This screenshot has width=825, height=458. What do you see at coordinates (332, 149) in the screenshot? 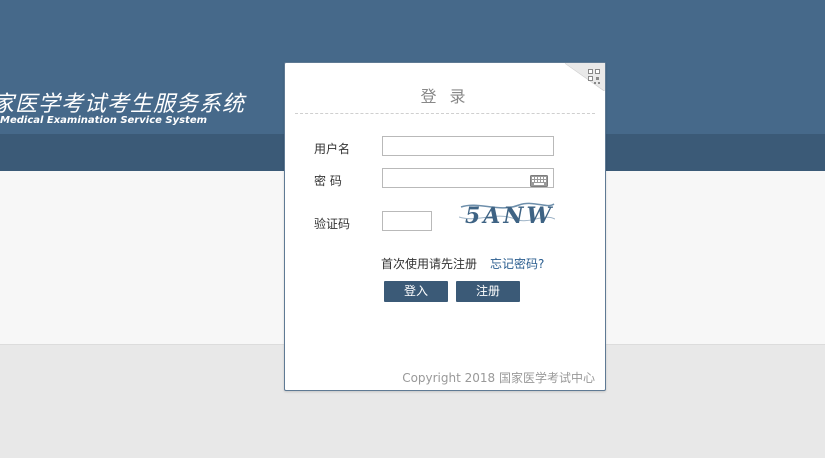
I see `username-label: 用户名` at bounding box center [332, 149].